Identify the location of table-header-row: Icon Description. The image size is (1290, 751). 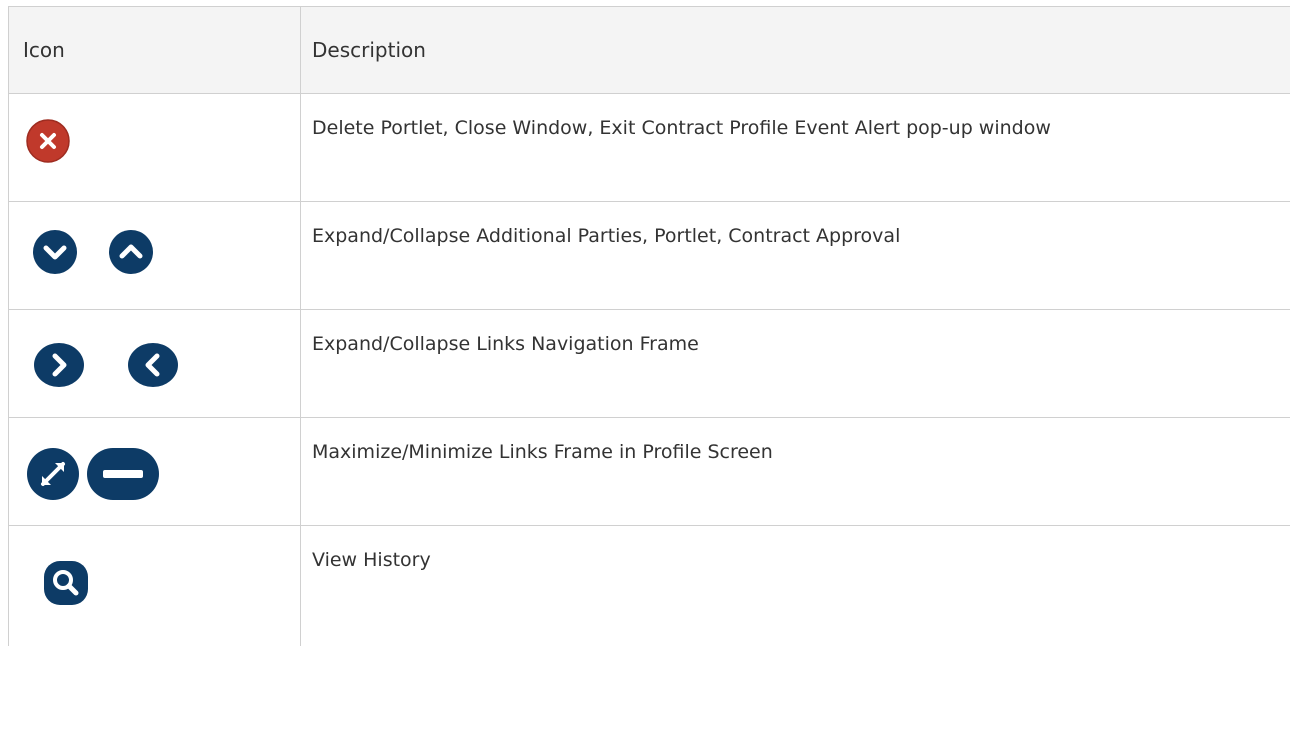
(649, 50).